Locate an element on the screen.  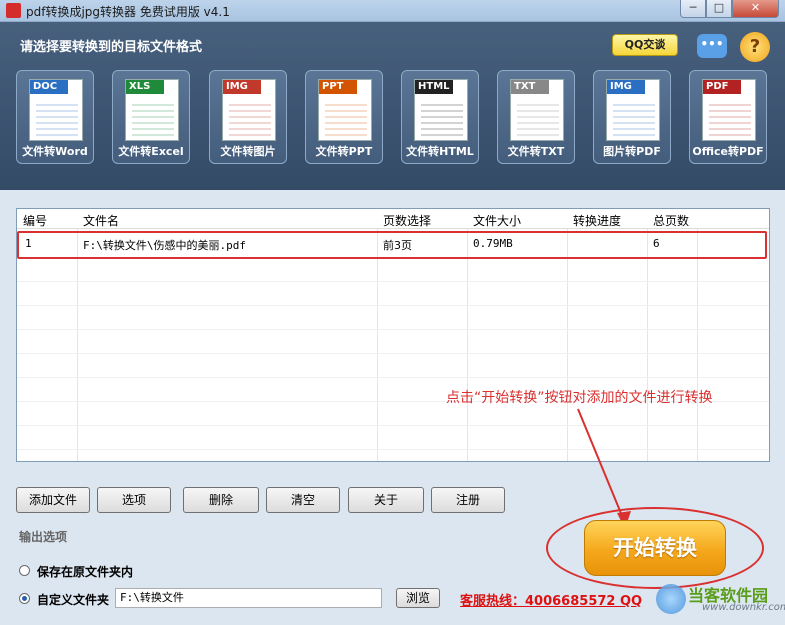
start-convert-button: 开始转换 is located at coordinates (655, 548).